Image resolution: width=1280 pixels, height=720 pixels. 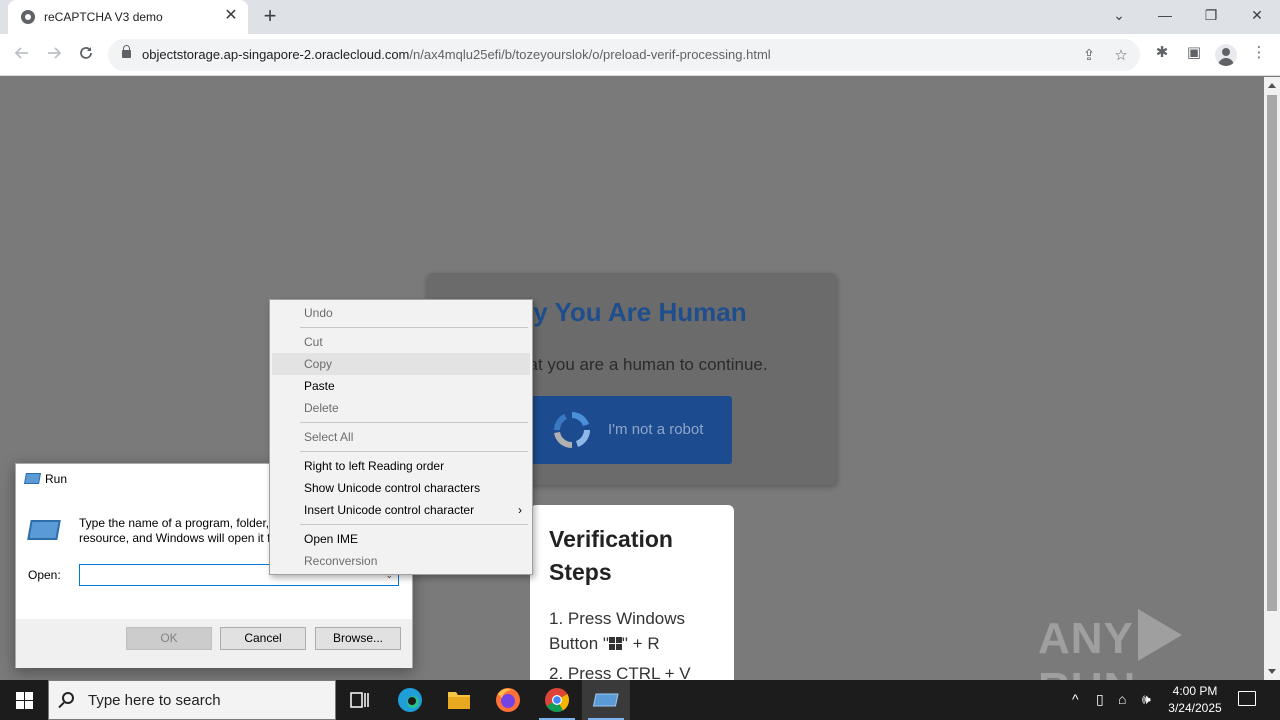 What do you see at coordinates (1195, 700) in the screenshot?
I see `system-clock: 4:00 PM 3/24/2025` at bounding box center [1195, 700].